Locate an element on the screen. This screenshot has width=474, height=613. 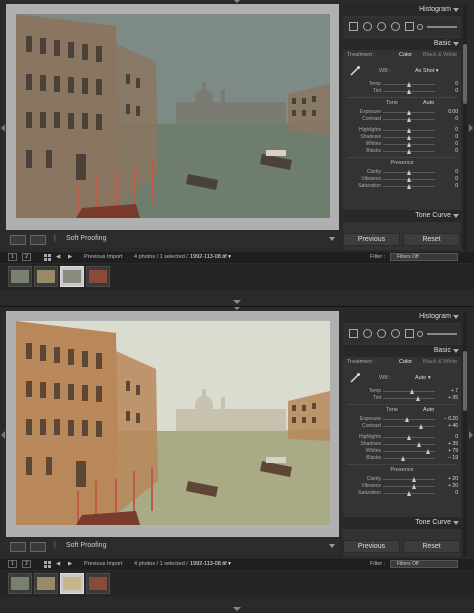
slider-value: + 35 is located at coordinates (453, 398).